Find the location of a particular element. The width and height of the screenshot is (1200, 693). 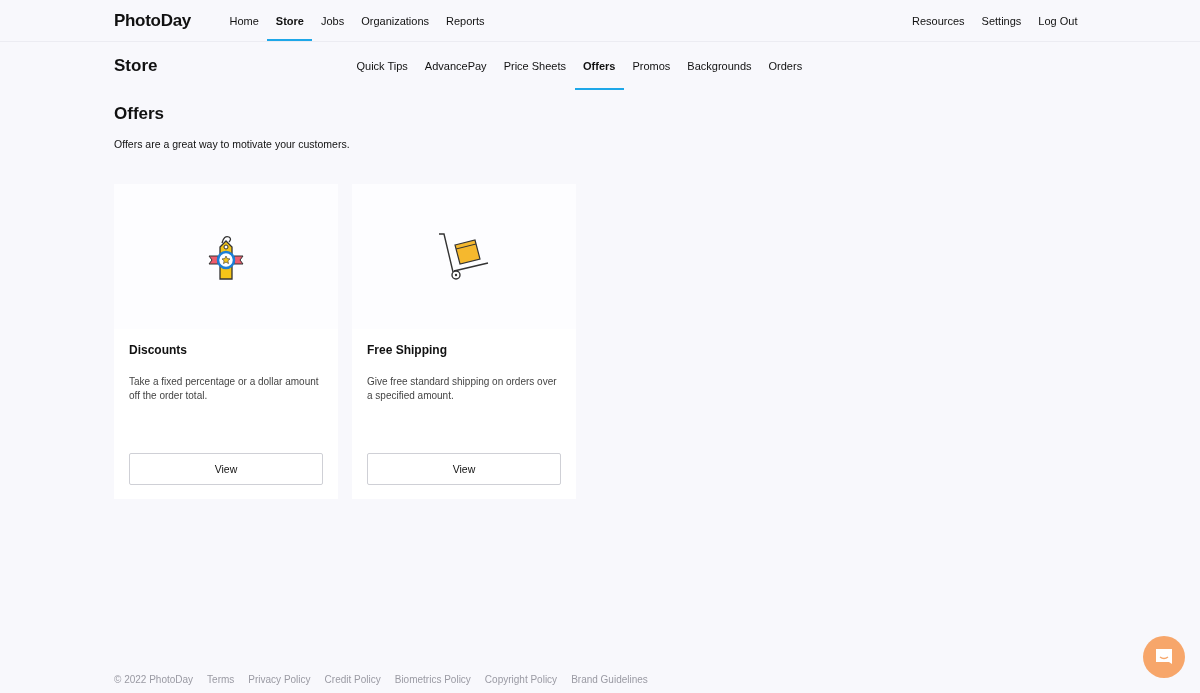

sub-nav-tab: Promos is located at coordinates (651, 66).